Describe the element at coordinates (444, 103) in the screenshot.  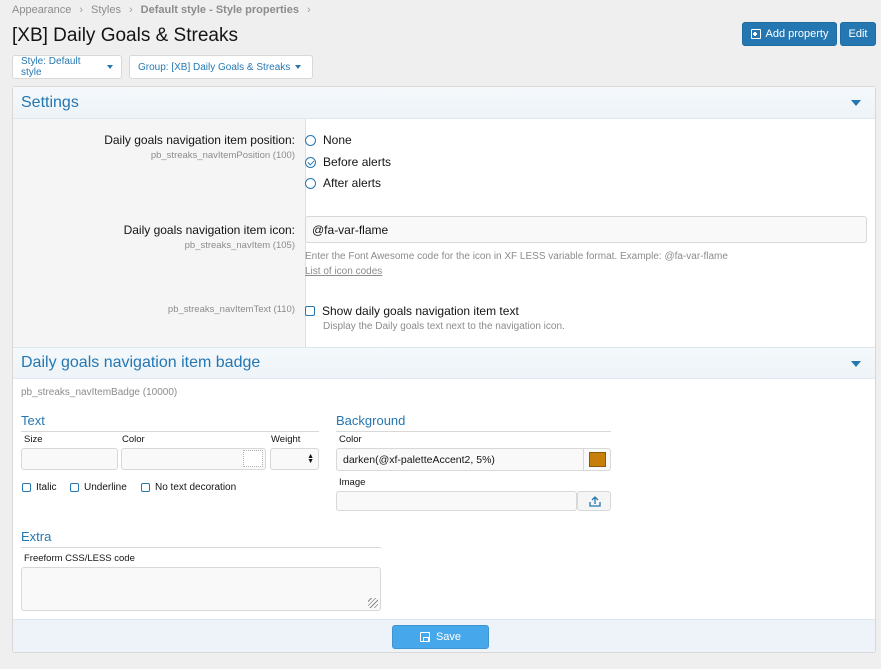
I see `settings-section-header: Settings` at that location.